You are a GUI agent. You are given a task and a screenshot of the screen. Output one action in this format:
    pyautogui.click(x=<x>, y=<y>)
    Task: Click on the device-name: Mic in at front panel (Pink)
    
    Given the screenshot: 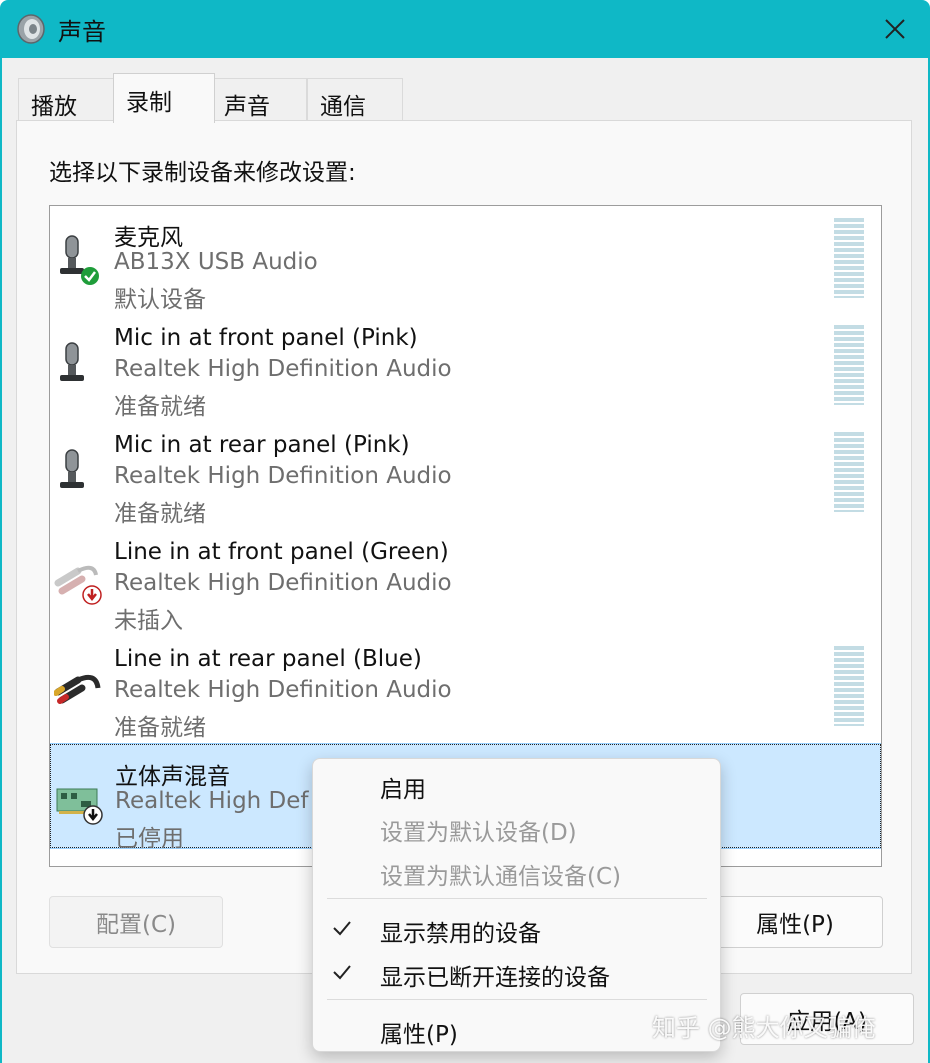 What is the action you would take?
    pyautogui.click(x=266, y=338)
    